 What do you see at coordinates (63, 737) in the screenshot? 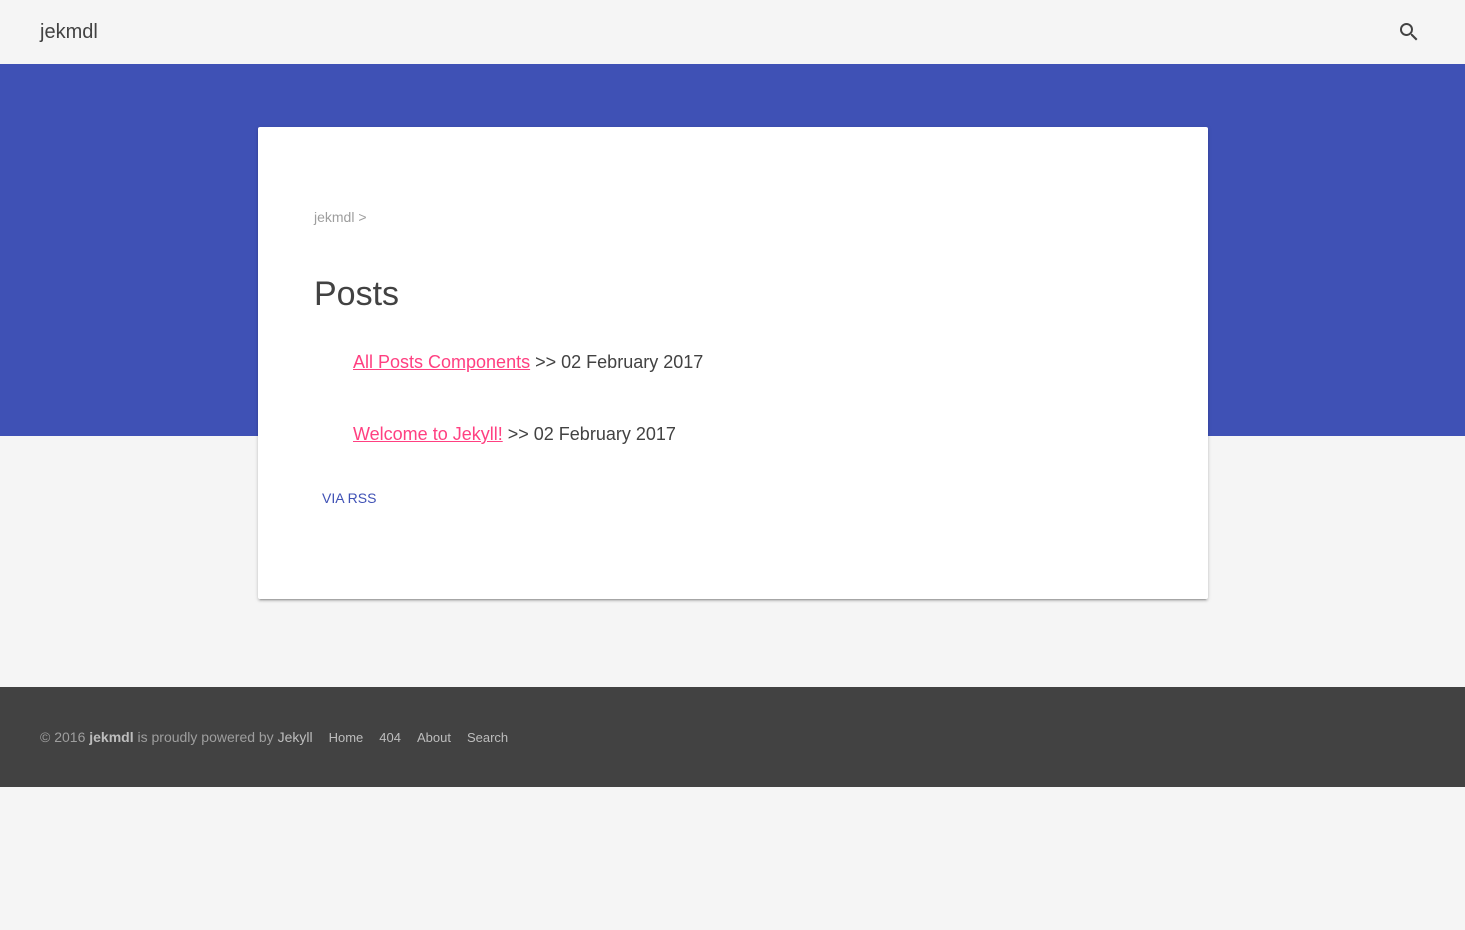
I see `copyright-prefix: © 2016` at bounding box center [63, 737].